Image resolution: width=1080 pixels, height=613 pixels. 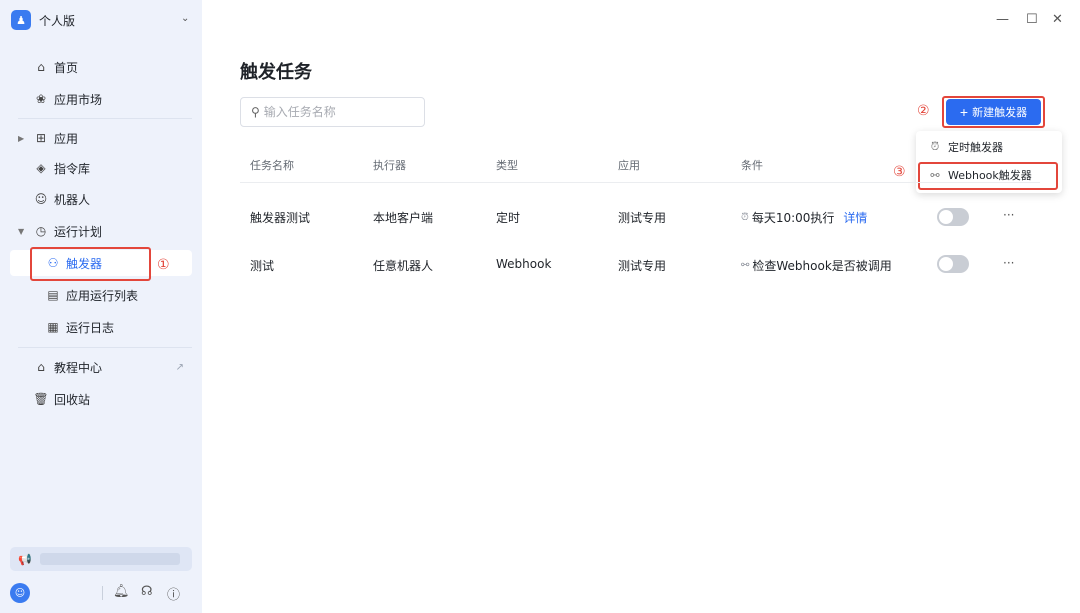 What do you see at coordinates (66, 67) in the screenshot?
I see `sidebar-item-label: 首页` at bounding box center [66, 67].